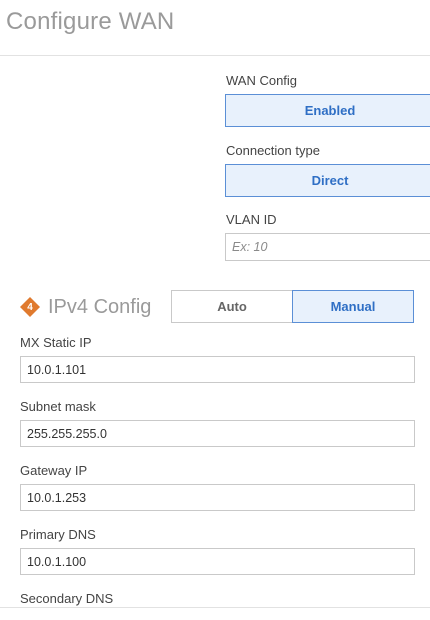 The height and width of the screenshot is (620, 430). I want to click on step-number: 4, so click(30, 307).